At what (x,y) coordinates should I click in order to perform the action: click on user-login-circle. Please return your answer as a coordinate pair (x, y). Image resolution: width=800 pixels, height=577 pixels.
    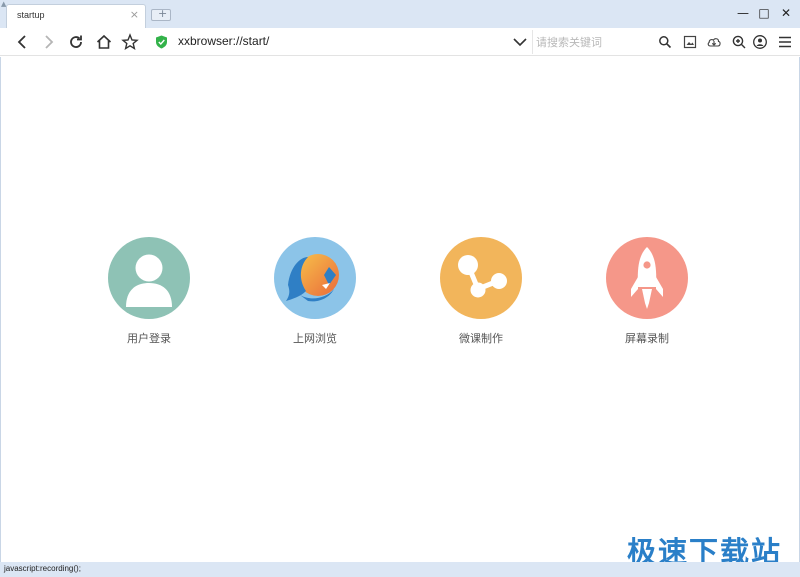
    Looking at the image, I should click on (149, 278).